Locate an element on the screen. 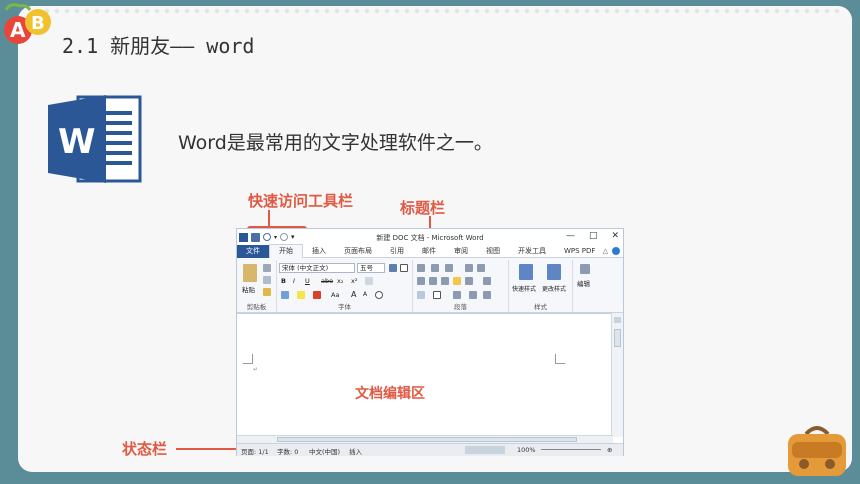  subtitle-text: Word是最常用的文字处理软件之一。 is located at coordinates (335, 143).